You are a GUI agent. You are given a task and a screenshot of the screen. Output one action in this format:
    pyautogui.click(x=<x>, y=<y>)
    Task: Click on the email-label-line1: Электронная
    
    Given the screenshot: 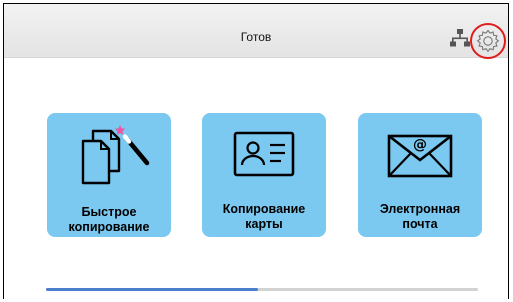 What is the action you would take?
    pyautogui.click(x=420, y=209)
    